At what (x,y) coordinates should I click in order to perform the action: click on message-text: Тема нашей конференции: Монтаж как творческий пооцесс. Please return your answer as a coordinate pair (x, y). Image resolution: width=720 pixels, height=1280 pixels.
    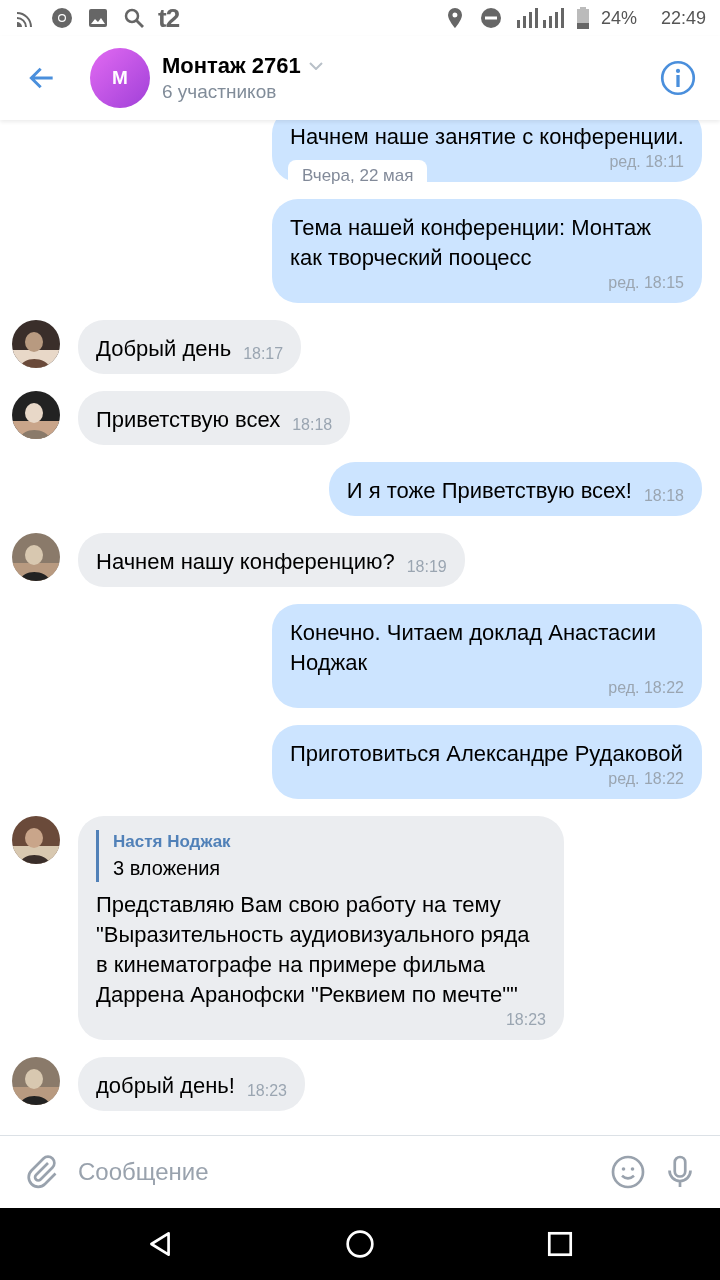
    Looking at the image, I should click on (471, 243).